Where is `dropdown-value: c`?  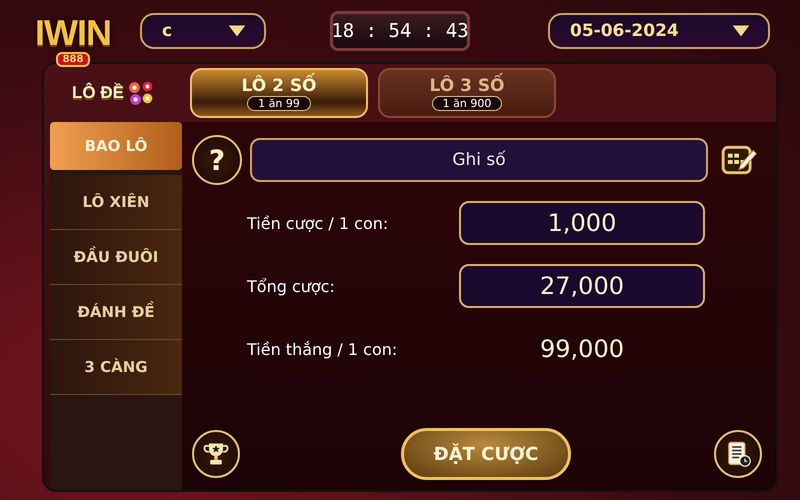
dropdown-value: c is located at coordinates (167, 31).